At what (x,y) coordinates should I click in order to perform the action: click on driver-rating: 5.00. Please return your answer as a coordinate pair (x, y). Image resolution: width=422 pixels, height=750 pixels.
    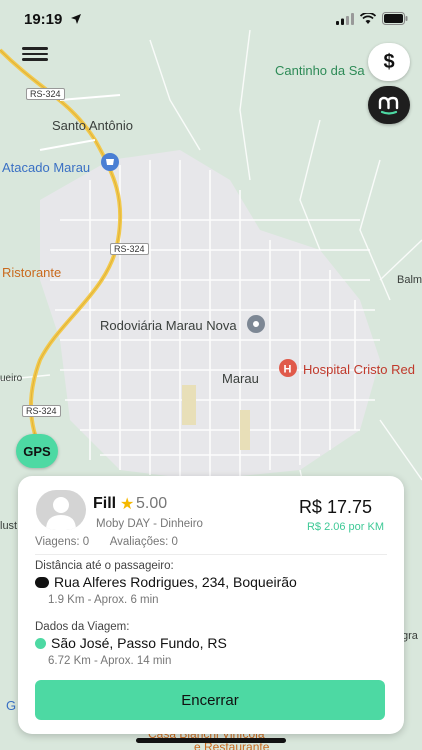
    Looking at the image, I should click on (152, 503).